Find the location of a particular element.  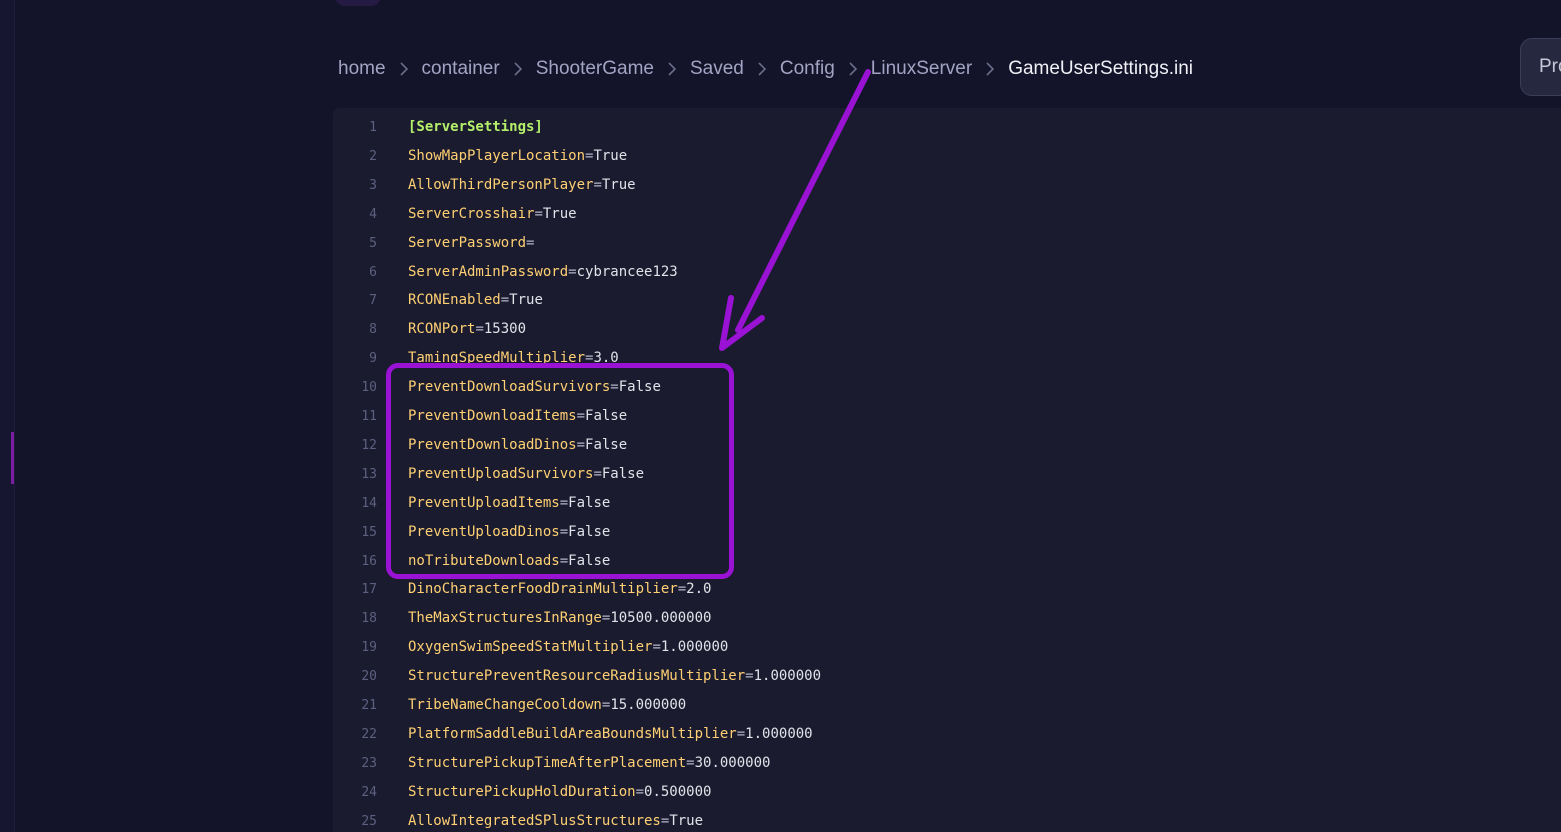

setting-key: ServerPassword is located at coordinates (467, 242).